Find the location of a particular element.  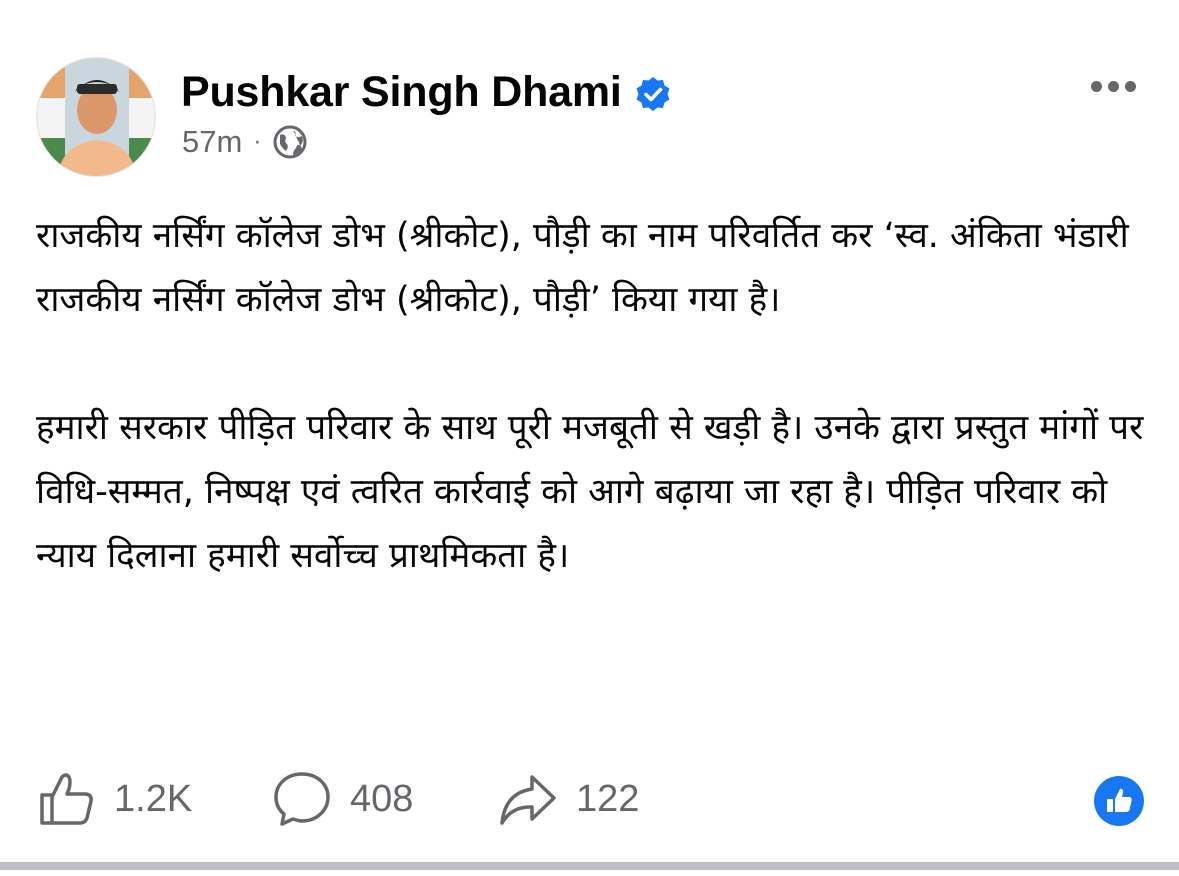

verified-badge-icon is located at coordinates (653, 92).